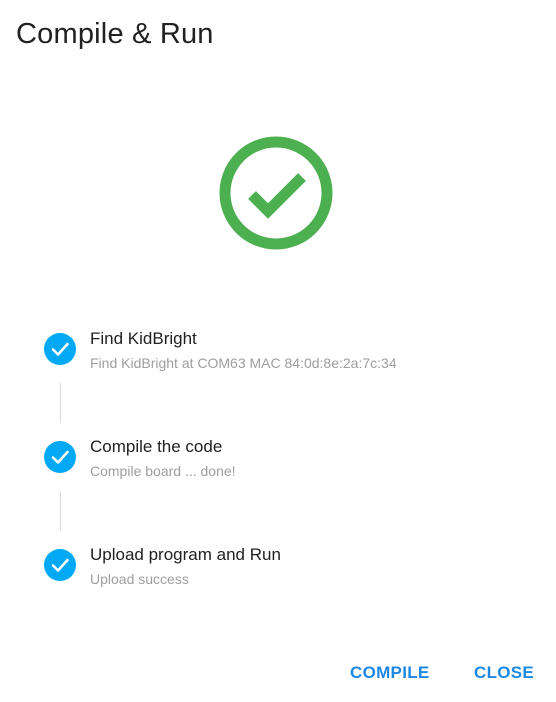 This screenshot has width=556, height=702. What do you see at coordinates (276, 193) in the screenshot?
I see `success-check-icon` at bounding box center [276, 193].